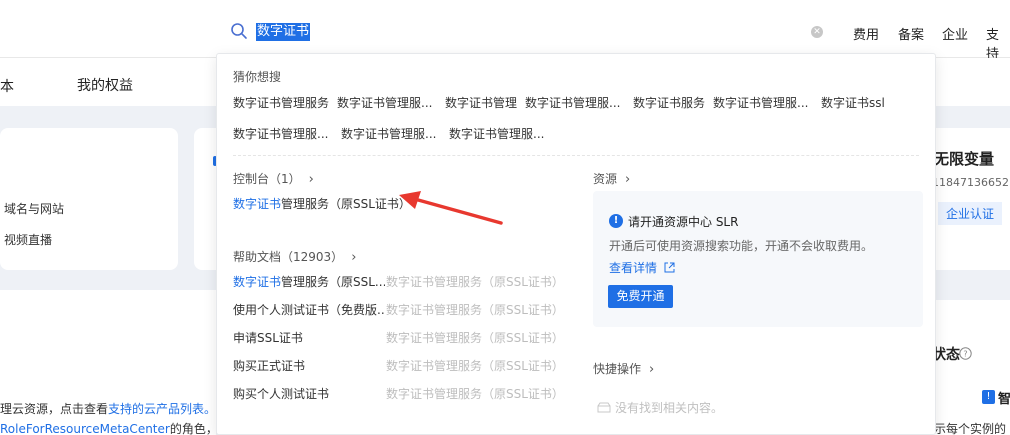 This screenshot has height=435, width=1010. Describe the element at coordinates (288, 257) in the screenshot. I see `docs-title-text: 帮助文档（12903）` at that location.